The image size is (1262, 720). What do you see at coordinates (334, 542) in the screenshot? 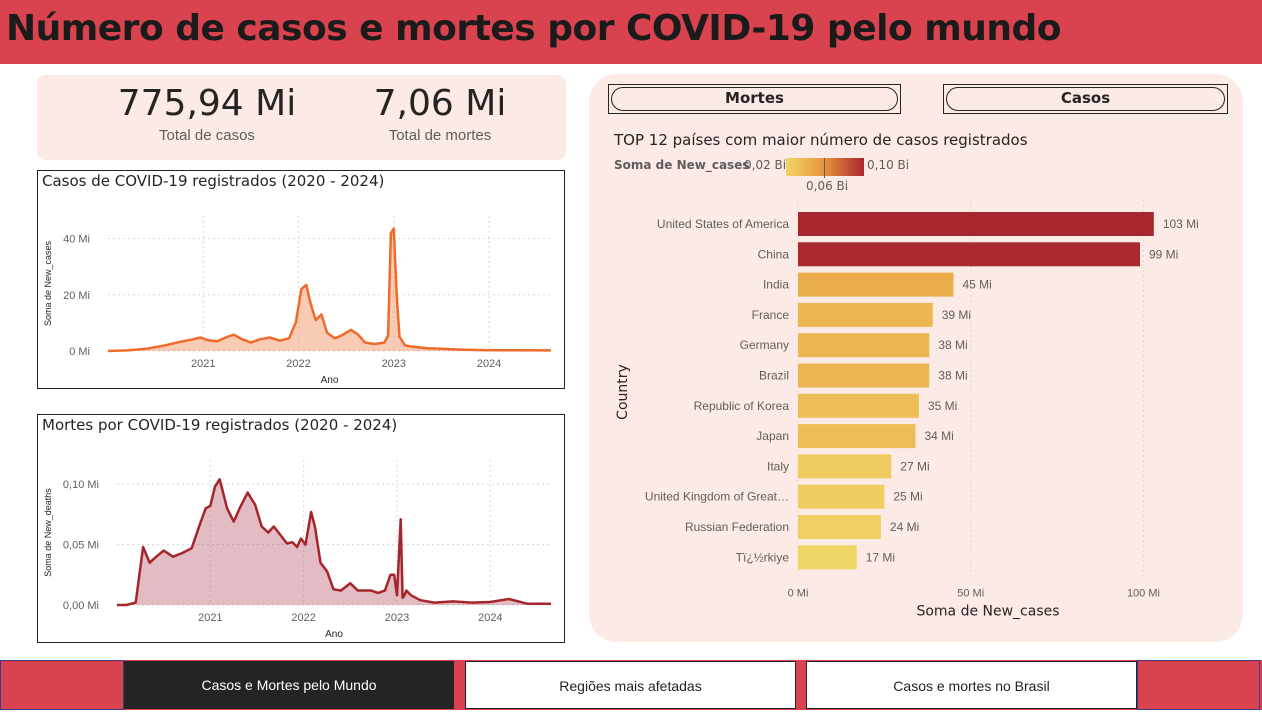
I see `deaths-area` at bounding box center [334, 542].